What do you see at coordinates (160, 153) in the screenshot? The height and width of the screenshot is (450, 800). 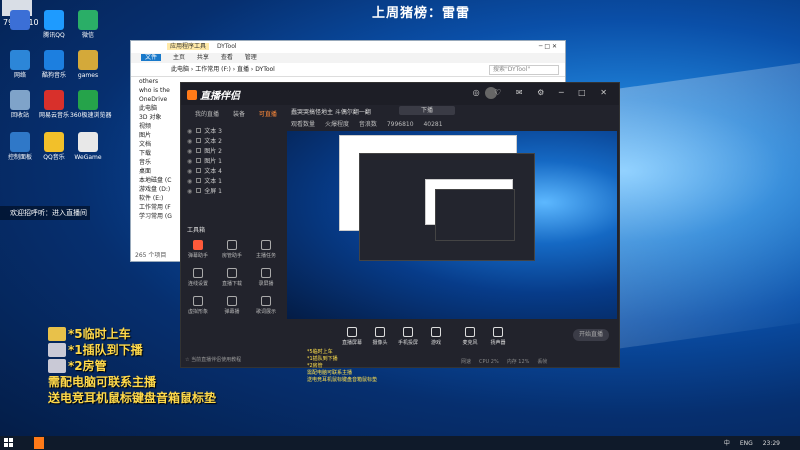 I see `nav-item: 下载` at bounding box center [160, 153].